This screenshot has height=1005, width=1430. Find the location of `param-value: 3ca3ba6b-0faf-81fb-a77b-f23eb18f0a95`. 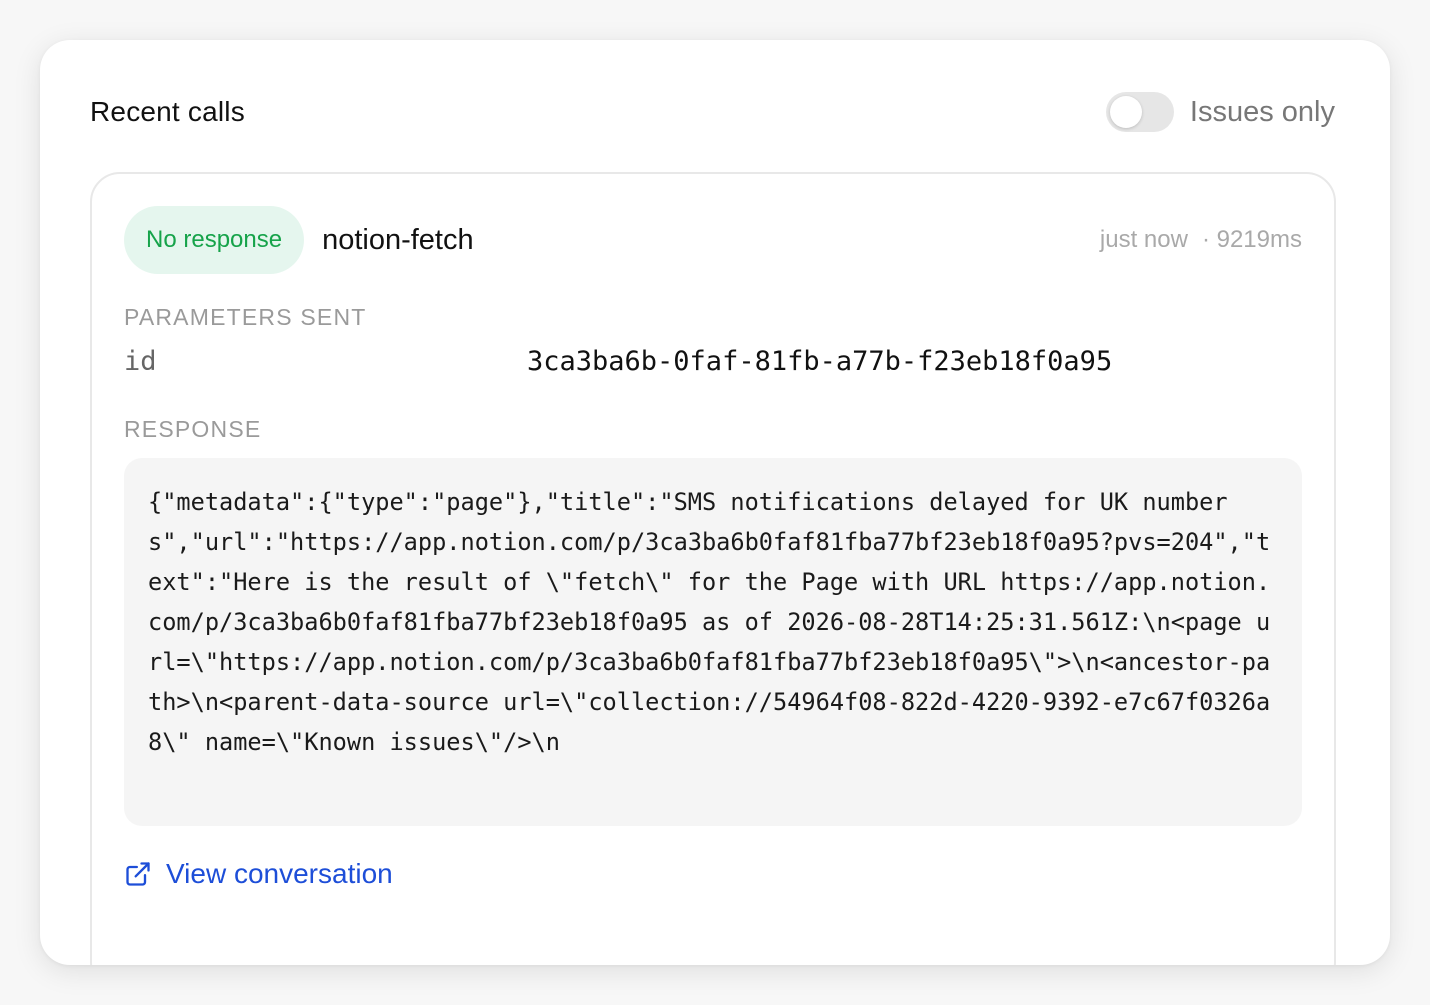

param-value: 3ca3ba6b-0faf-81fb-a77b-f23eb18f0a95 is located at coordinates (820, 361).